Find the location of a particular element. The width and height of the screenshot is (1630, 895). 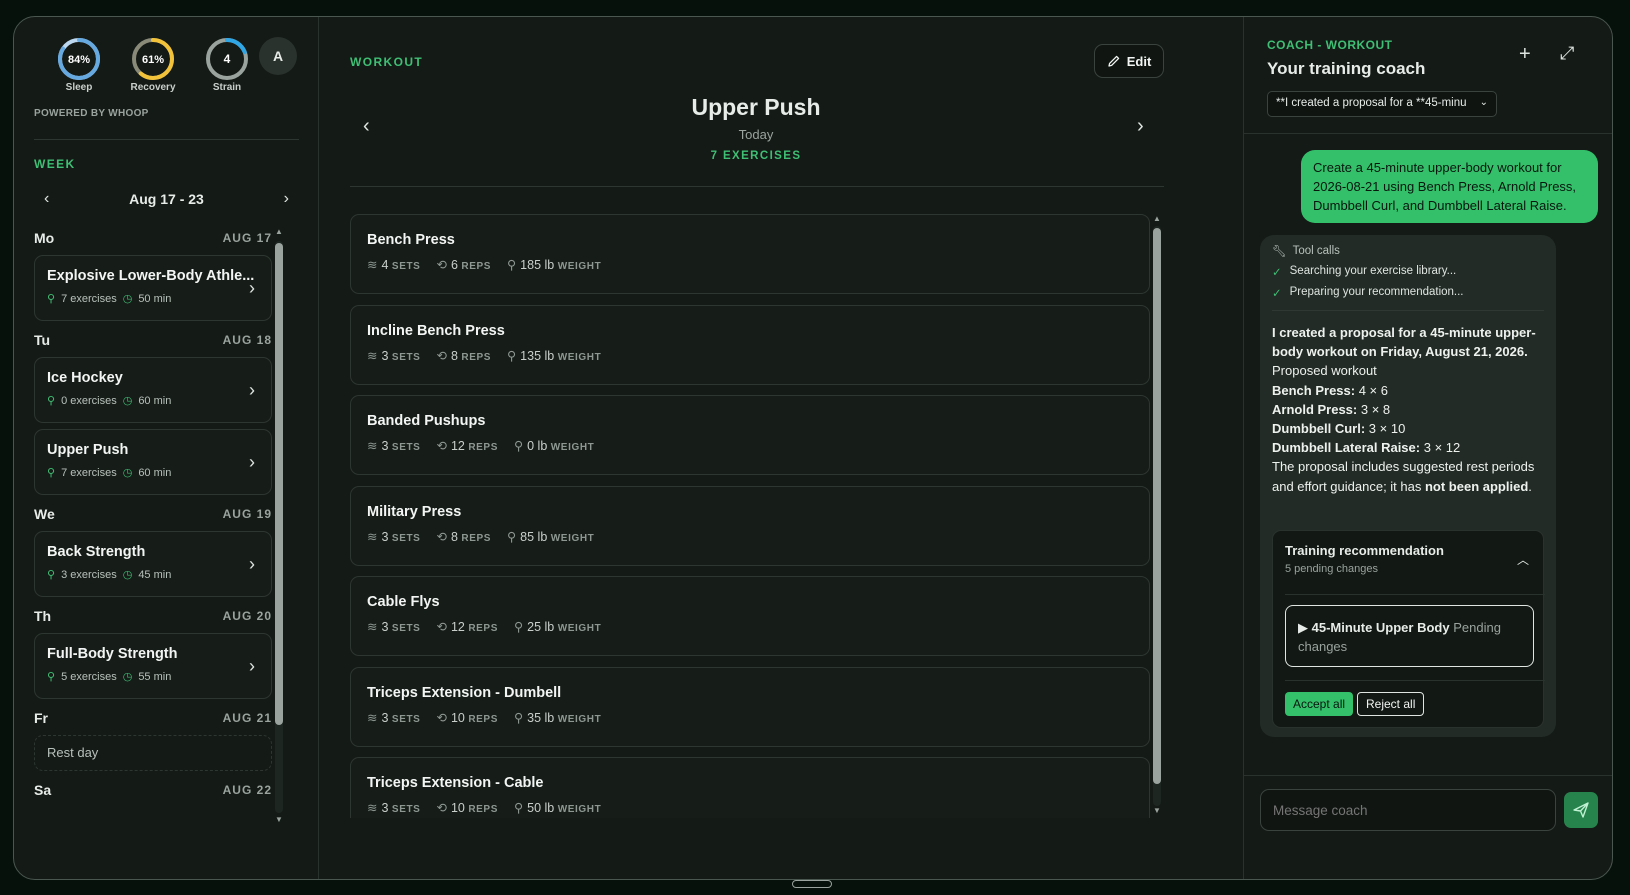

metric-sleep: 84% Sleep is located at coordinates (79, 65).